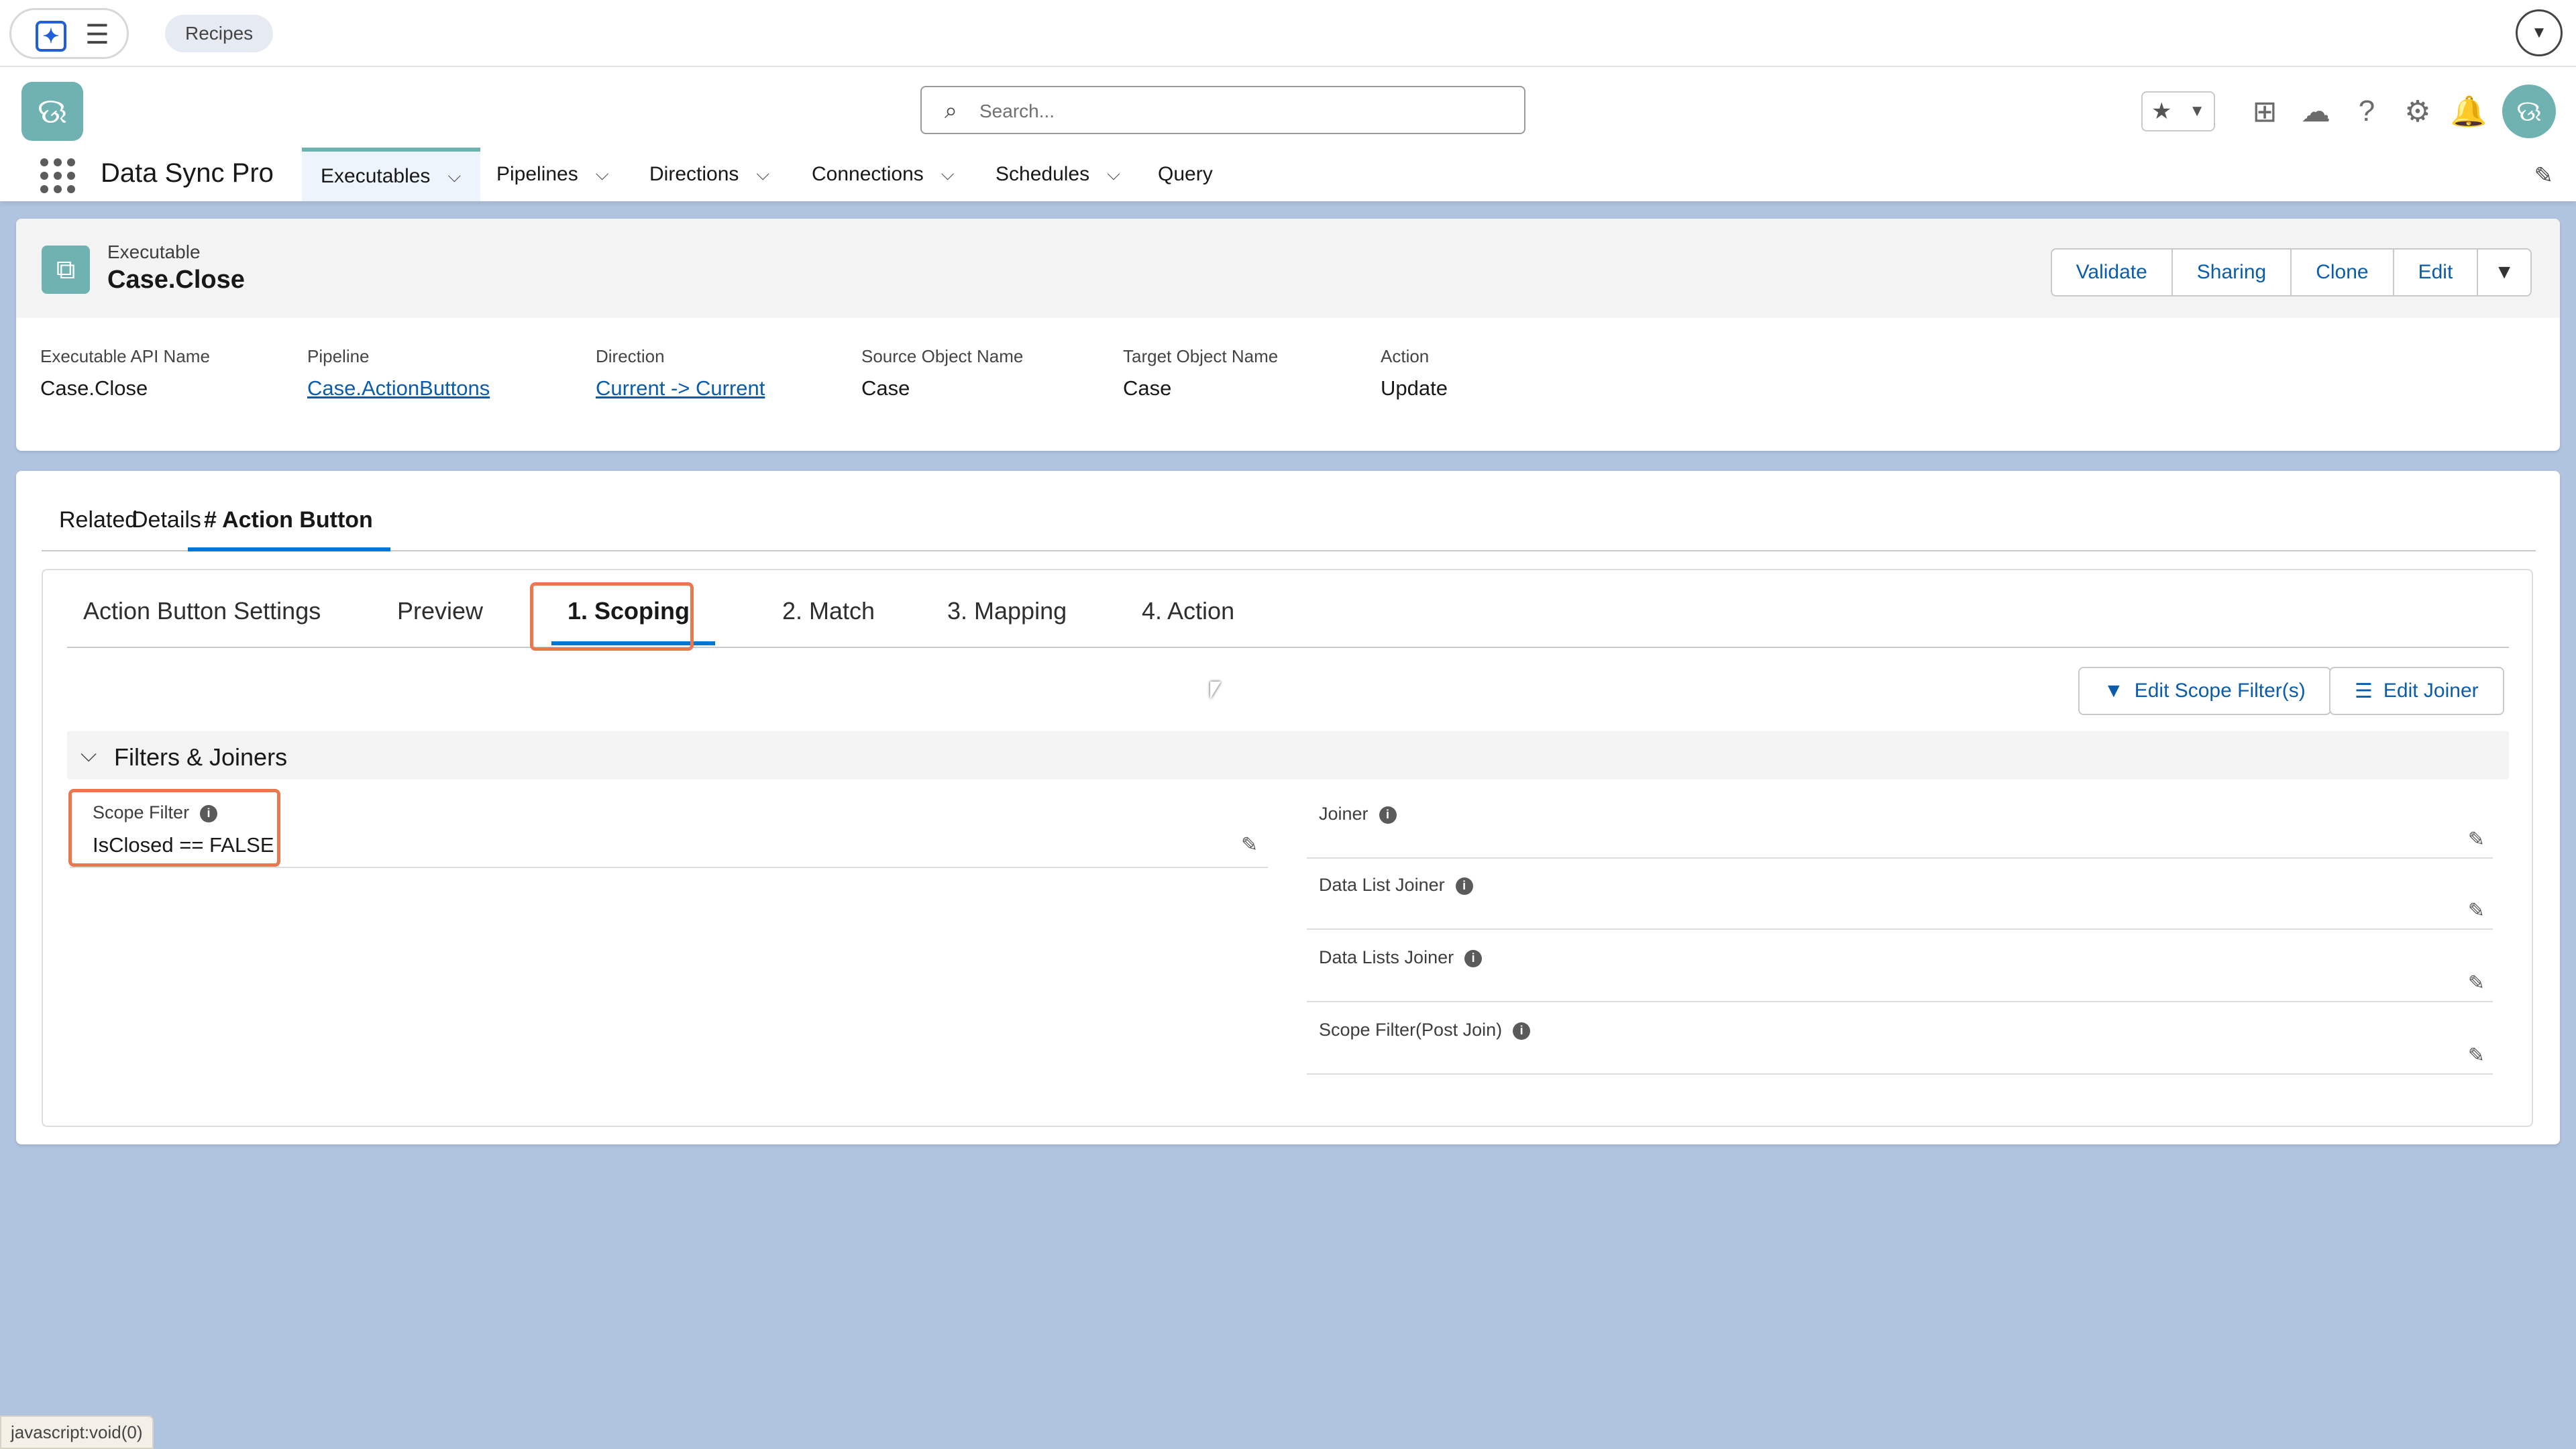  What do you see at coordinates (51, 36) in the screenshot?
I see `sparkle-icon: ✦` at bounding box center [51, 36].